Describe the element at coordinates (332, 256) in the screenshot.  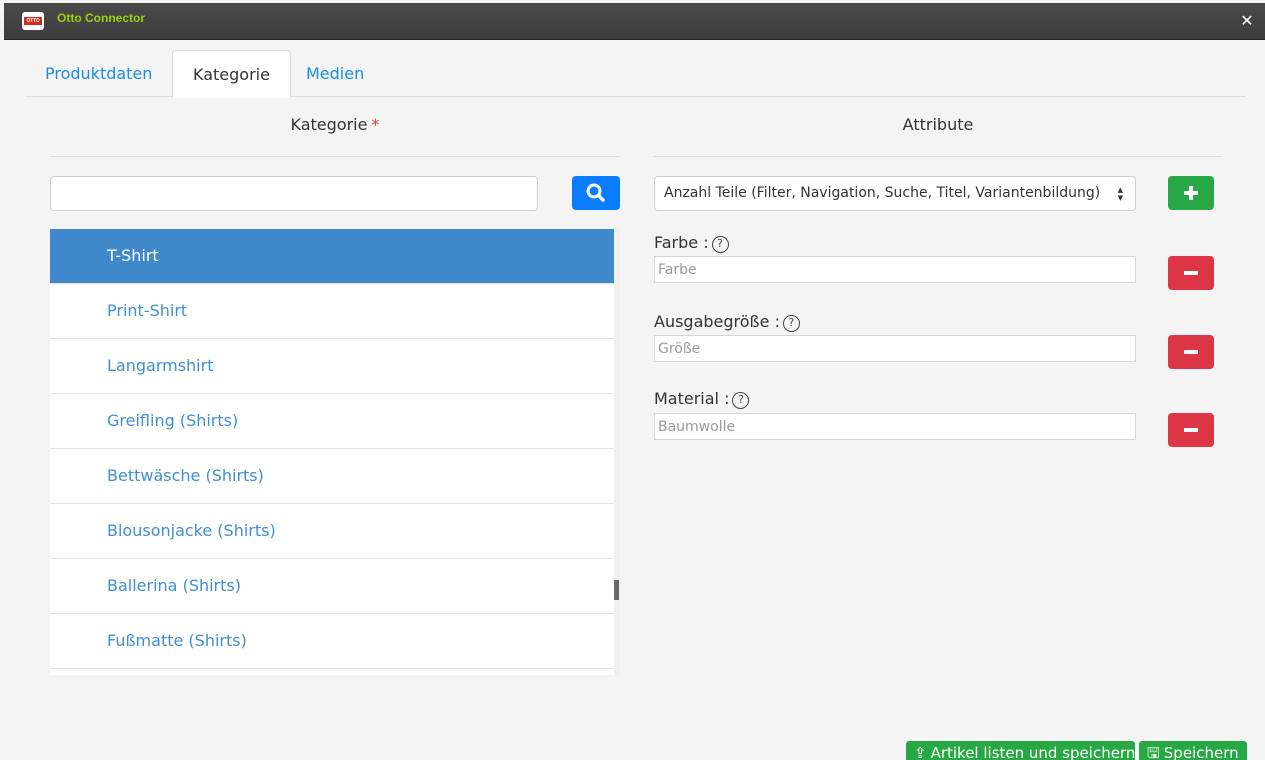
I see `list-item: T-Shirt` at that location.